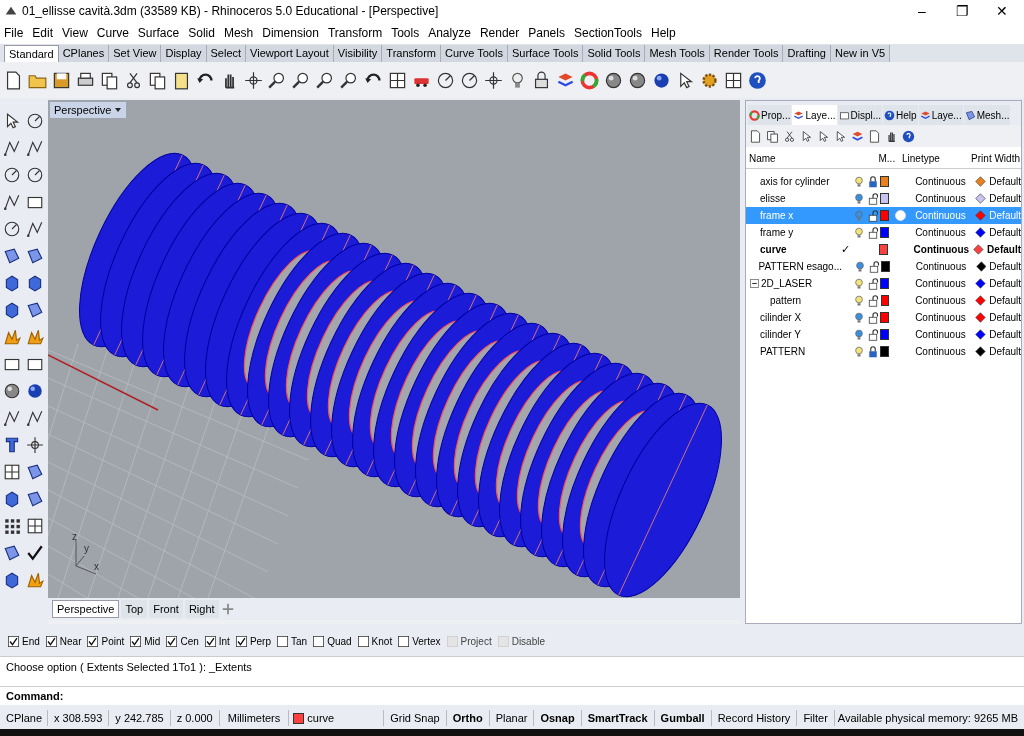 This screenshot has height=736, width=1024. I want to click on menu-item: Tools, so click(405, 33).